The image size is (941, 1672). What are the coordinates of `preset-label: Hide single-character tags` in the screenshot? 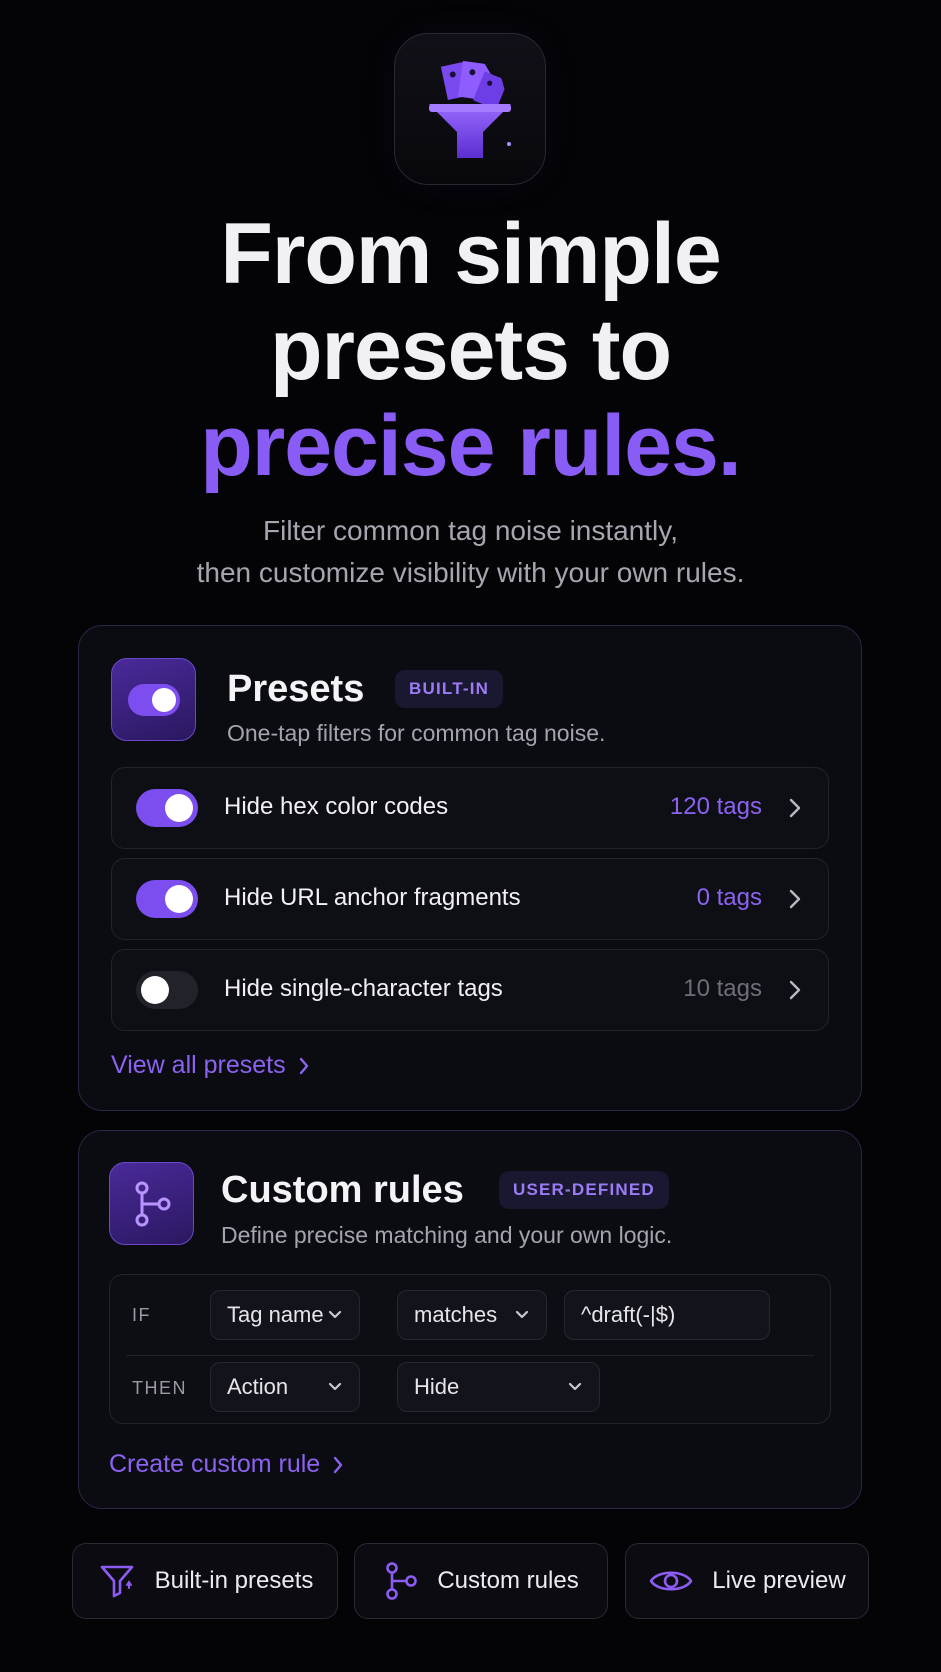 It's located at (363, 988).